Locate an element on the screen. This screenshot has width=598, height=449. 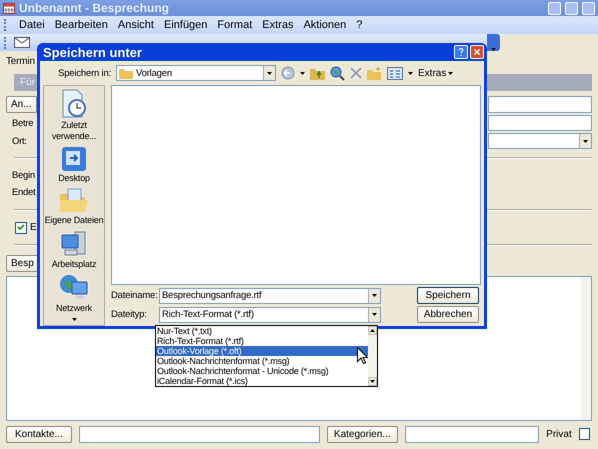
toolbar-options-button is located at coordinates (493, 42).